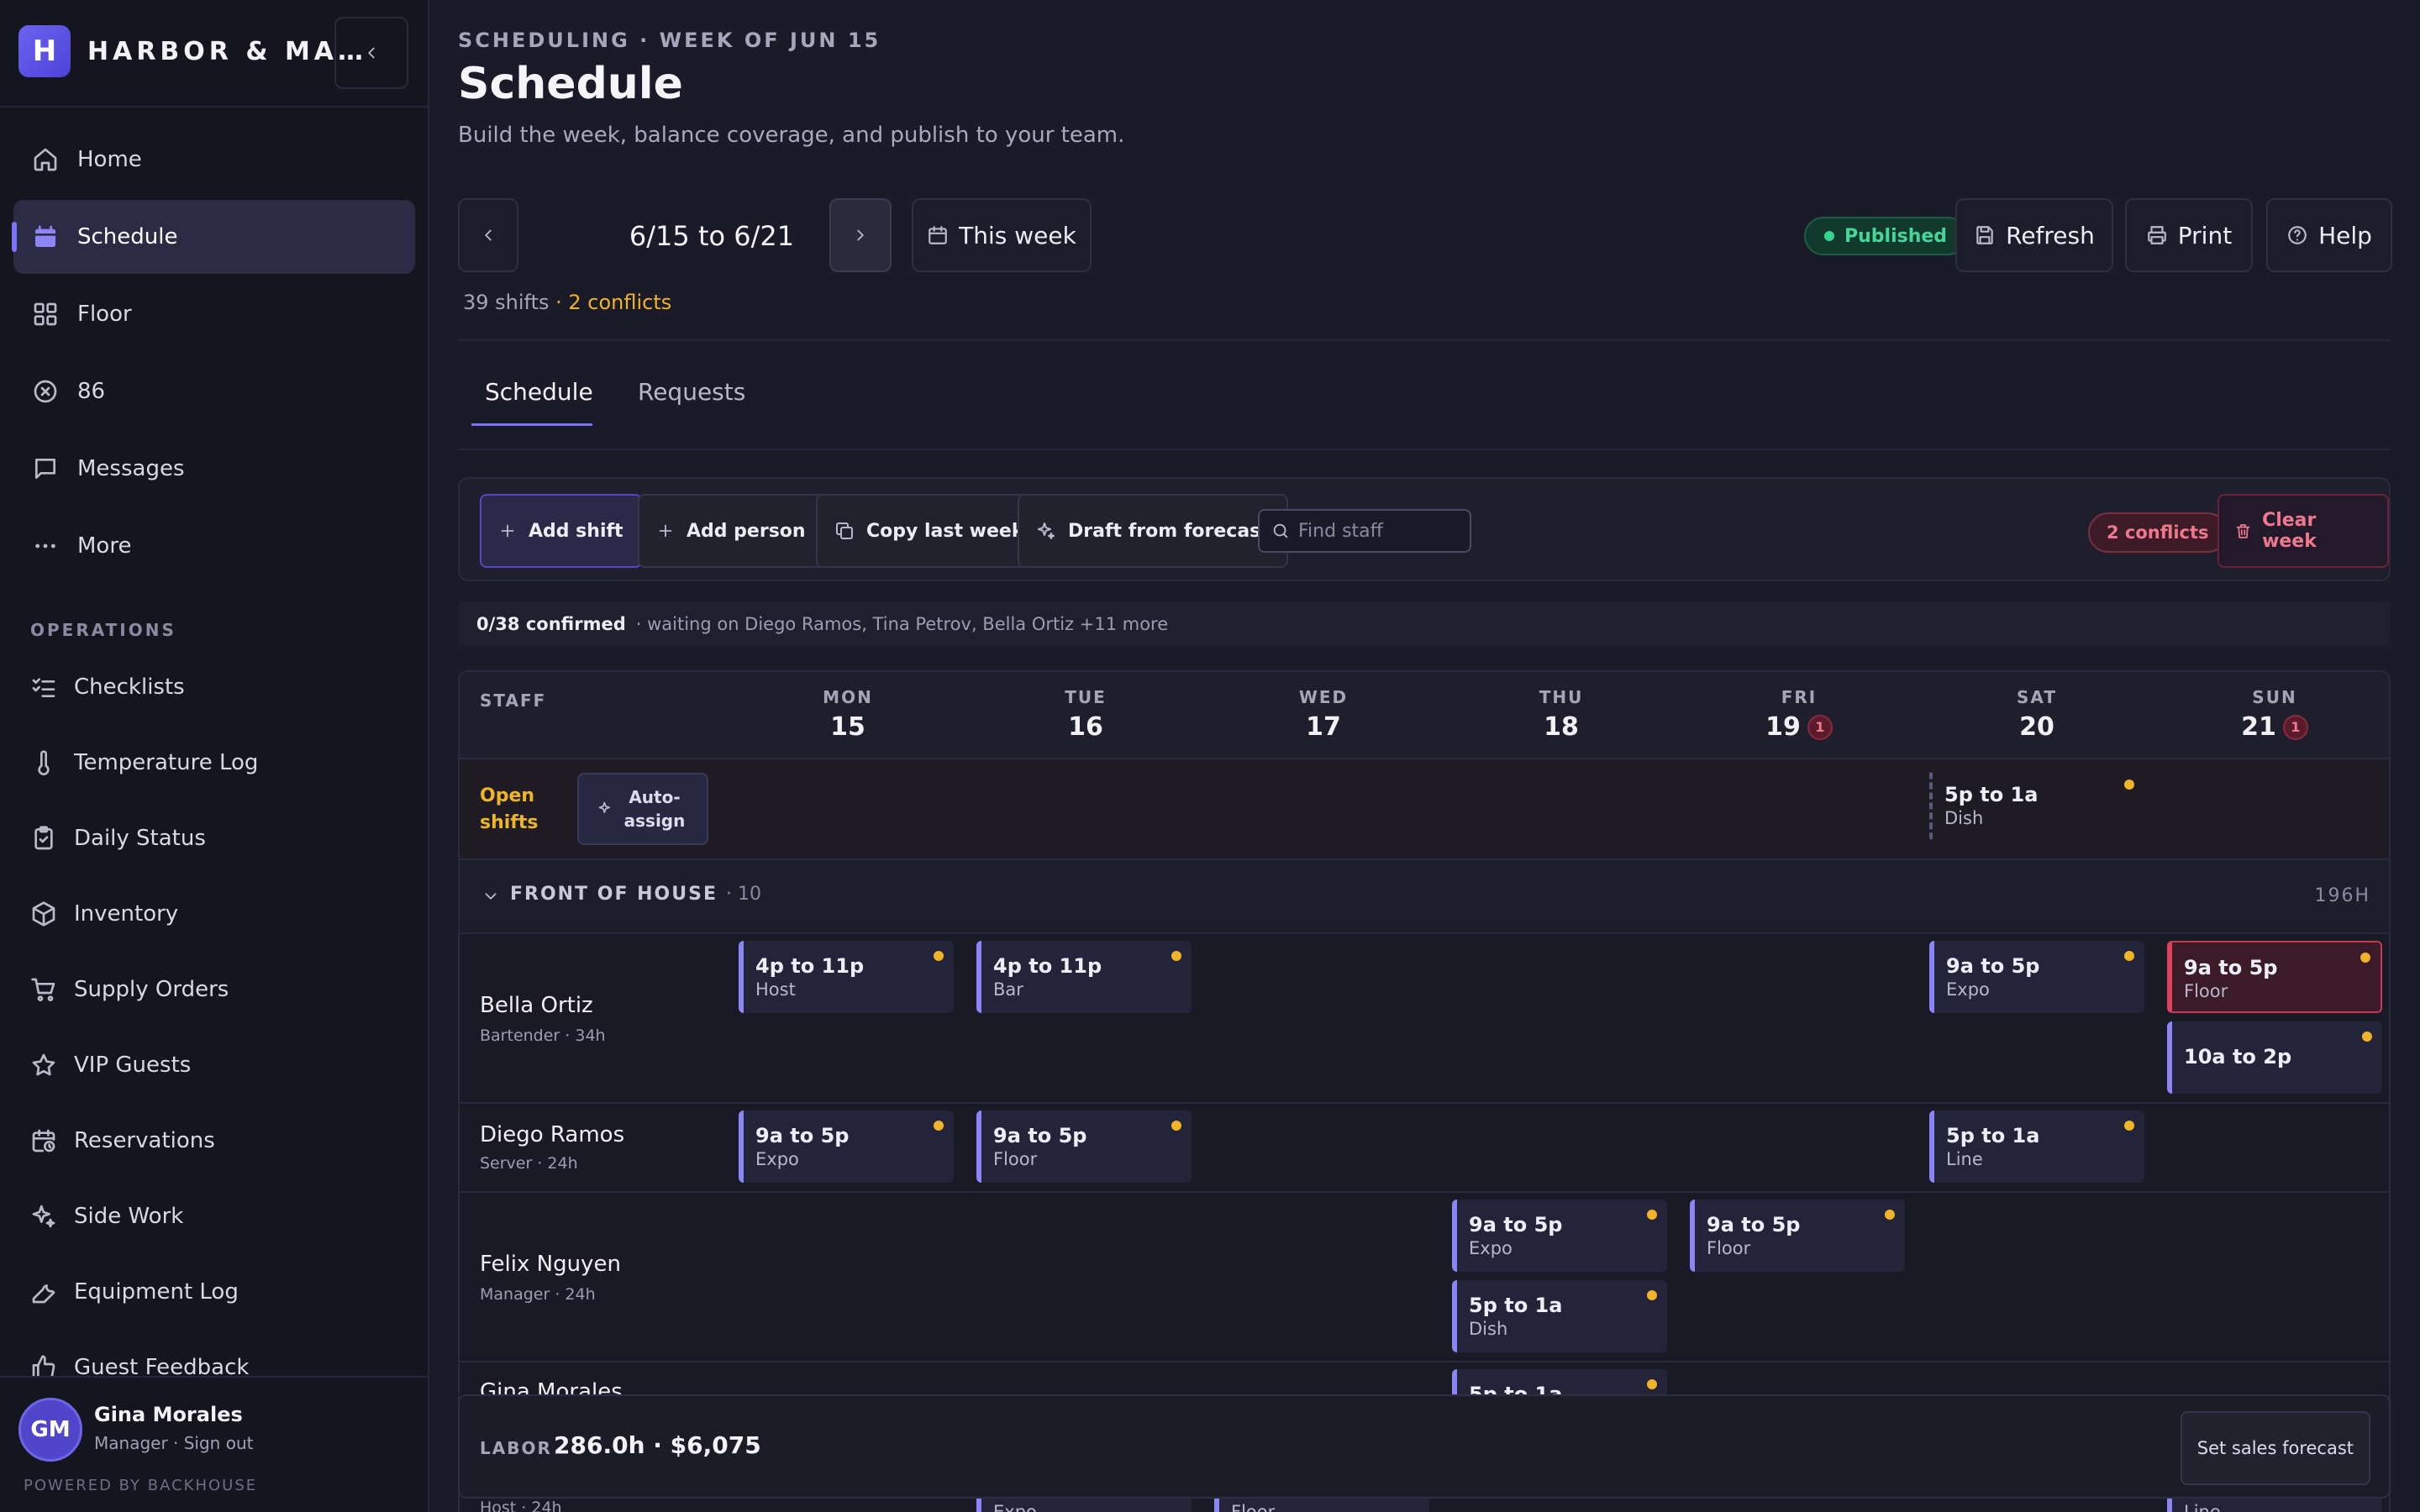 This screenshot has width=2420, height=1512. Describe the element at coordinates (129, 1216) in the screenshot. I see `sidebar-item-label: Side Work` at that location.